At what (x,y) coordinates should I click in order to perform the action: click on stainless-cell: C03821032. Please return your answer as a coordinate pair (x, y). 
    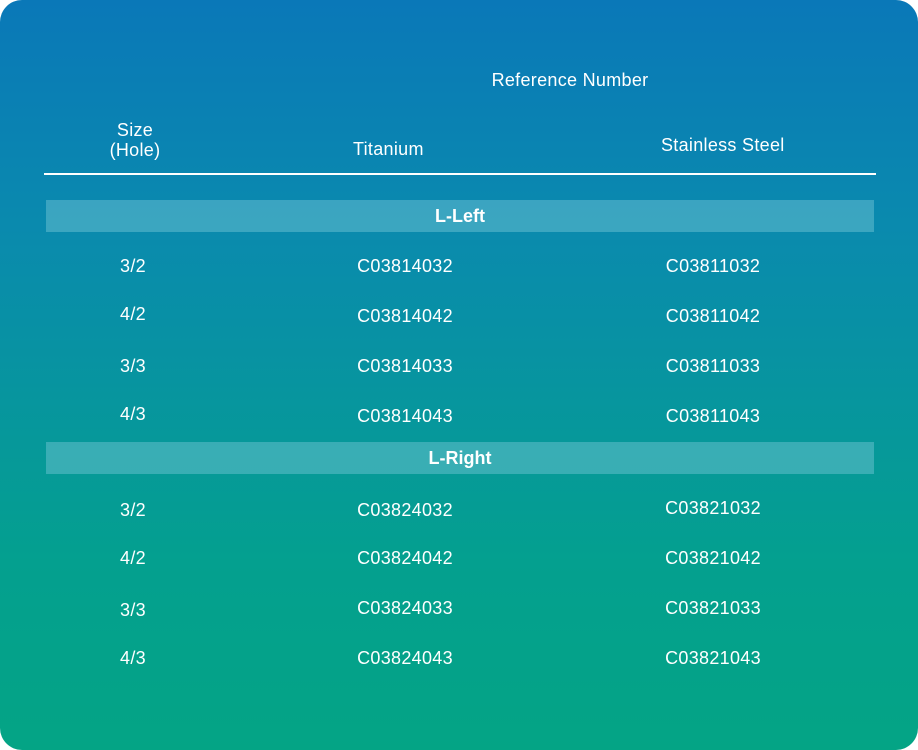
    Looking at the image, I should click on (713, 508).